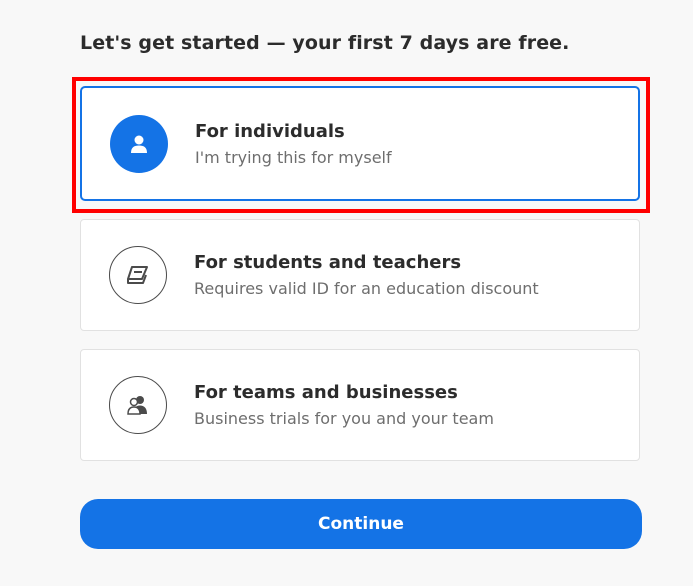  I want to click on option-subtitle: I'm trying this for myself, so click(293, 157).